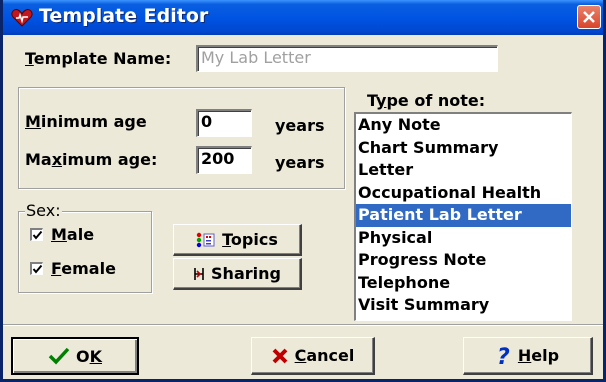  I want to click on template-name-value: My Lab Letter, so click(256, 57).